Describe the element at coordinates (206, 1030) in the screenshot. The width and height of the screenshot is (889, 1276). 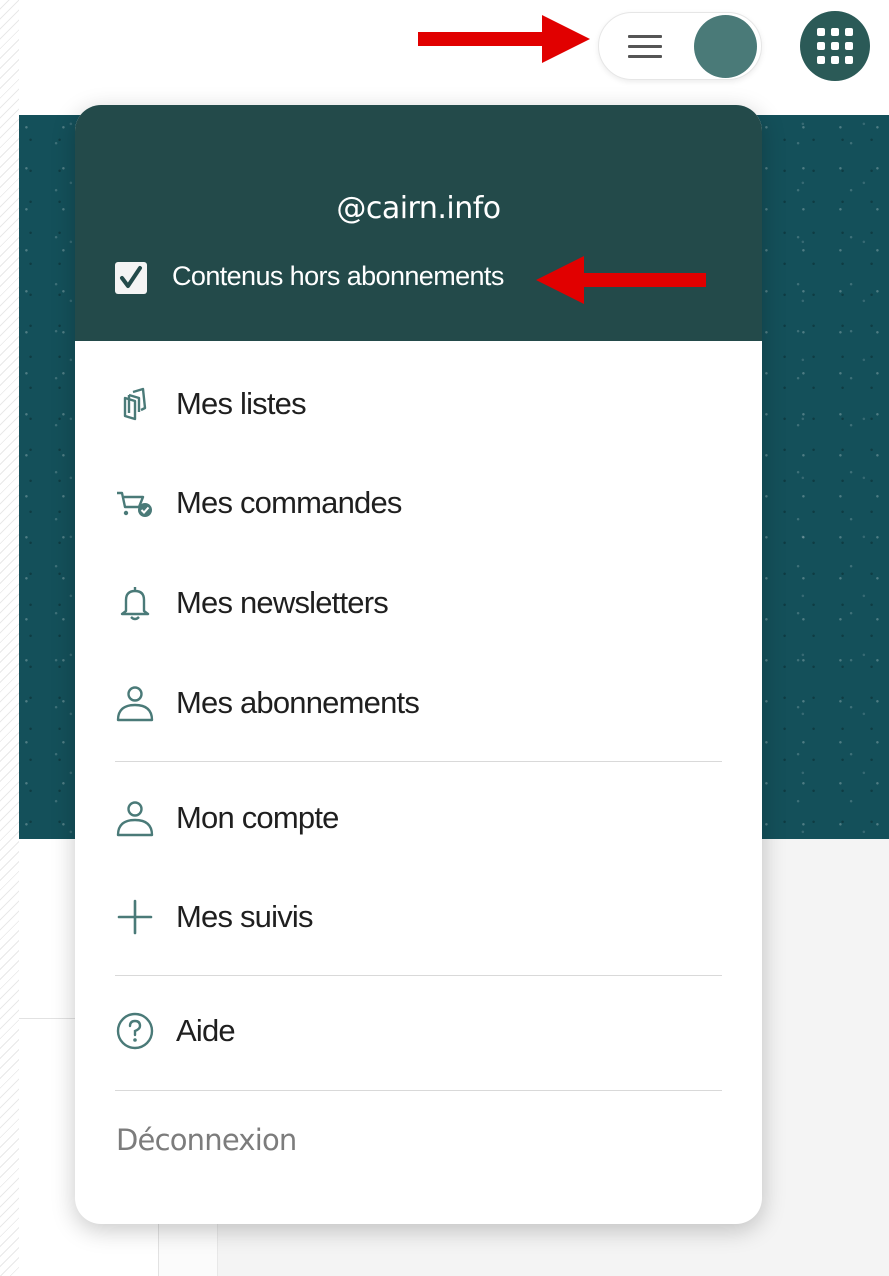
I see `menu-item-label: Aide` at that location.